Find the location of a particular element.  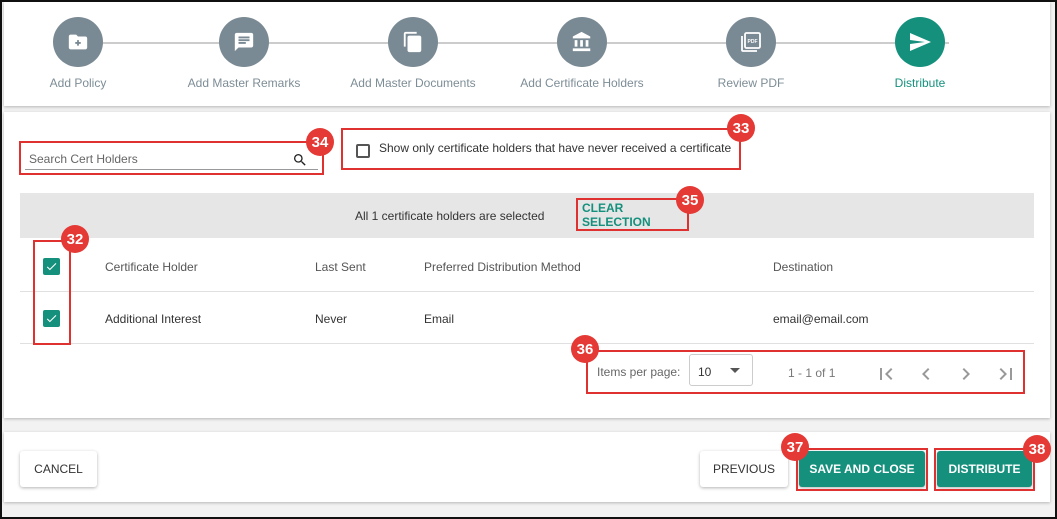

comment-icon is located at coordinates (244, 42).